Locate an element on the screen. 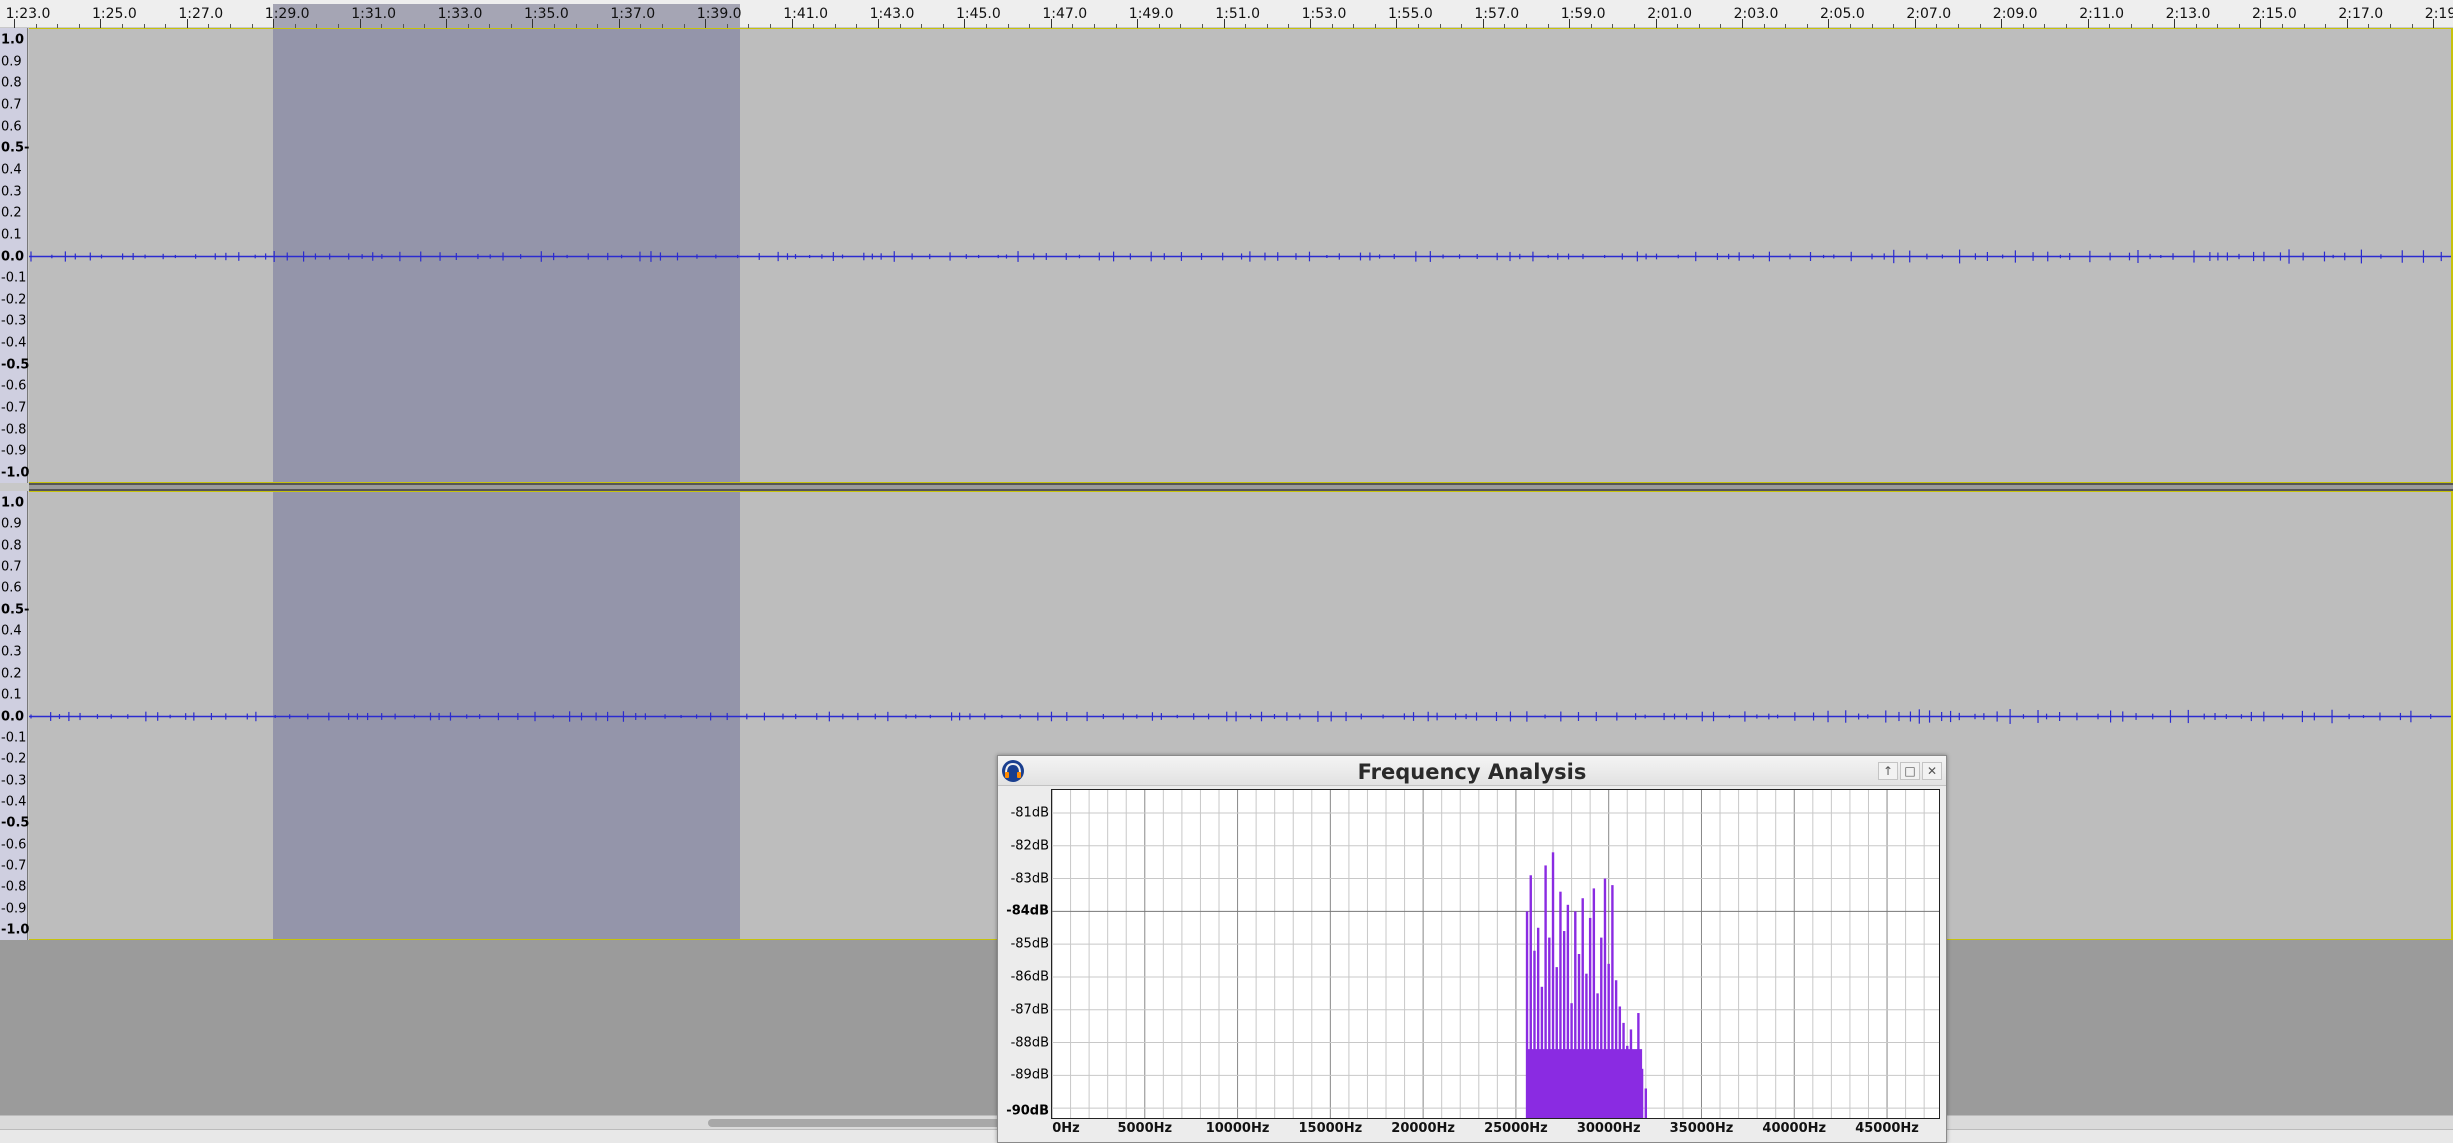  timeline-label: 1:33.0 is located at coordinates (460, 14).